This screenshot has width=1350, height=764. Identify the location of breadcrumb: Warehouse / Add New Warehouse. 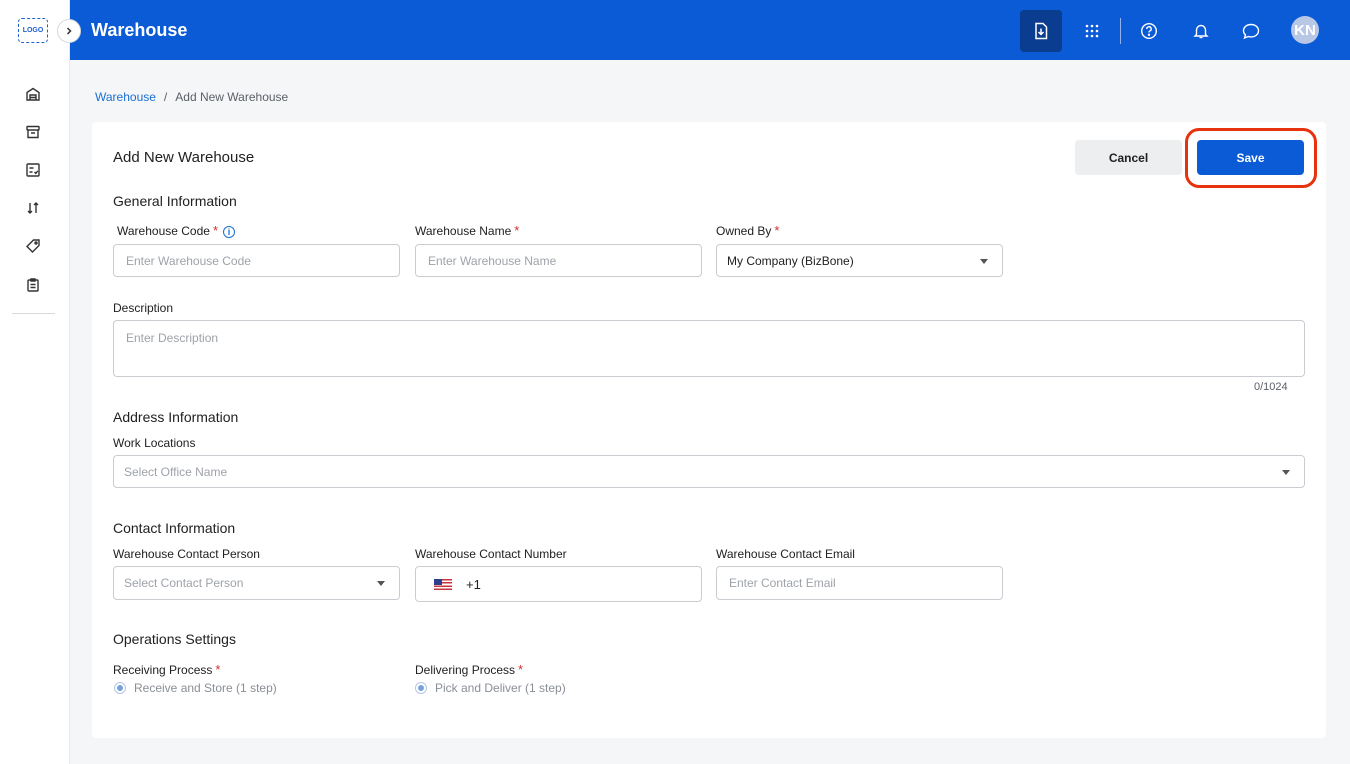
(191, 97).